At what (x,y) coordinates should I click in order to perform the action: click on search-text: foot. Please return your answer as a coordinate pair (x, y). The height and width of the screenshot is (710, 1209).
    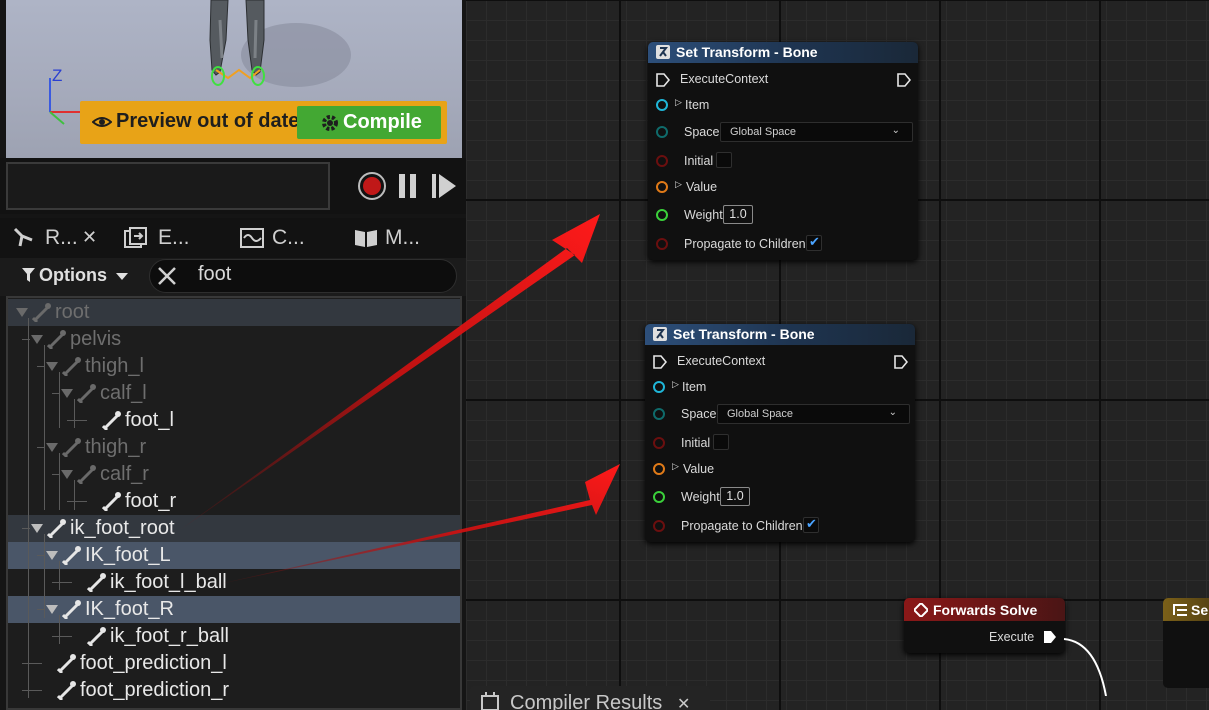
    Looking at the image, I should click on (215, 274).